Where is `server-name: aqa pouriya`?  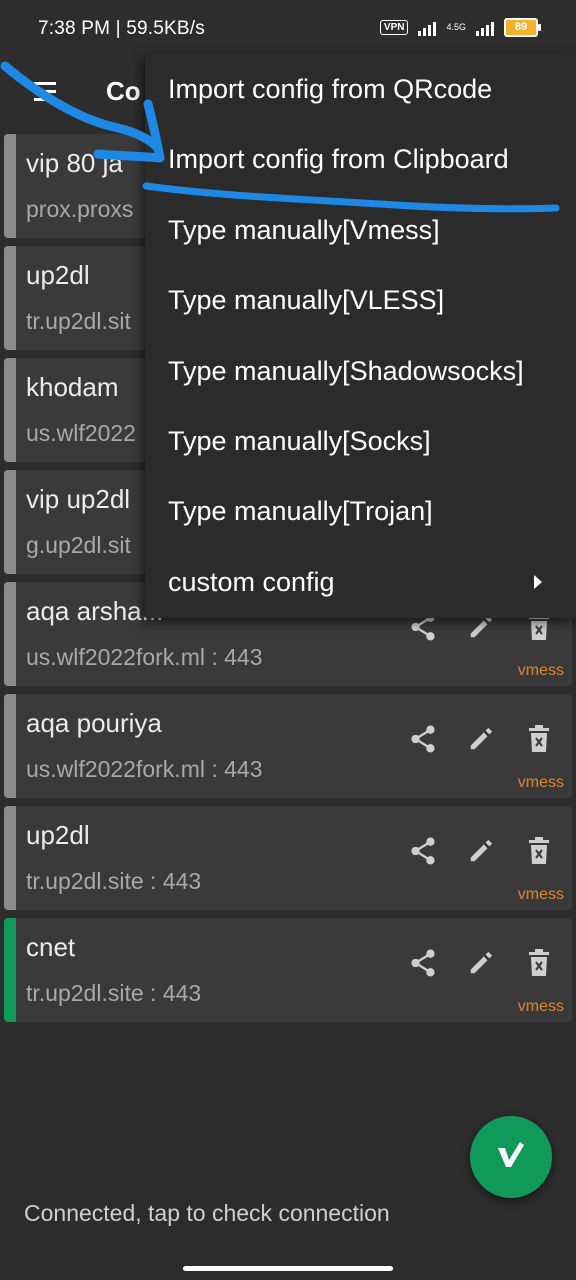
server-name: aqa pouriya is located at coordinates (94, 723).